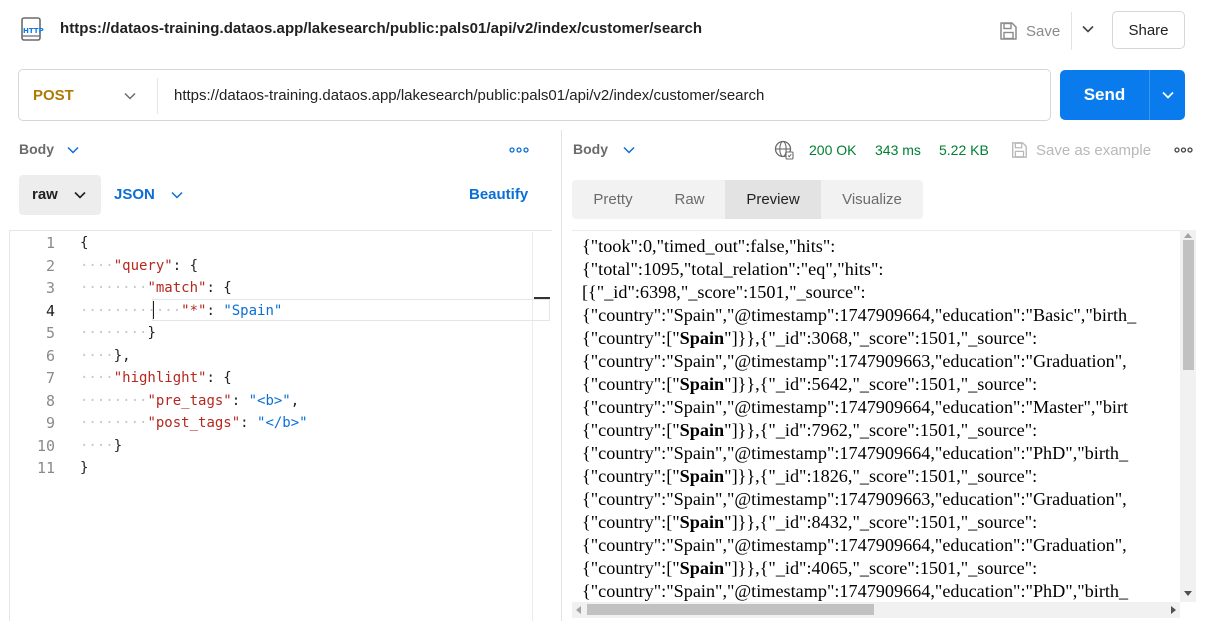 The width and height of the screenshot is (1212, 621). What do you see at coordinates (1043, 31) in the screenshot?
I see `save-label: Save` at bounding box center [1043, 31].